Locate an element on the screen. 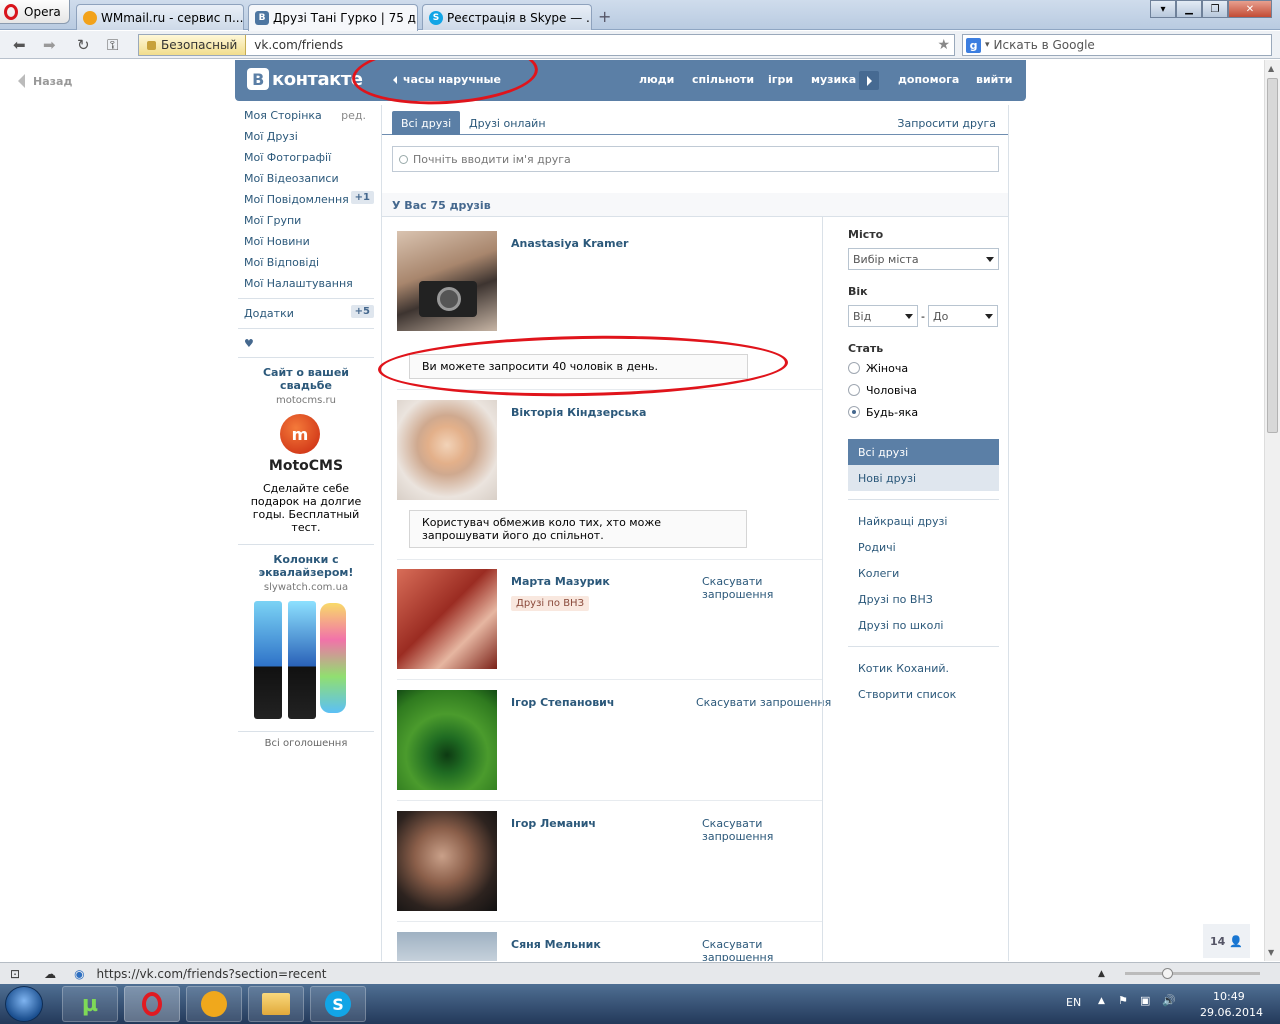 This screenshot has width=1280, height=1024. bookmark-star-icon: ★ is located at coordinates (943, 45).